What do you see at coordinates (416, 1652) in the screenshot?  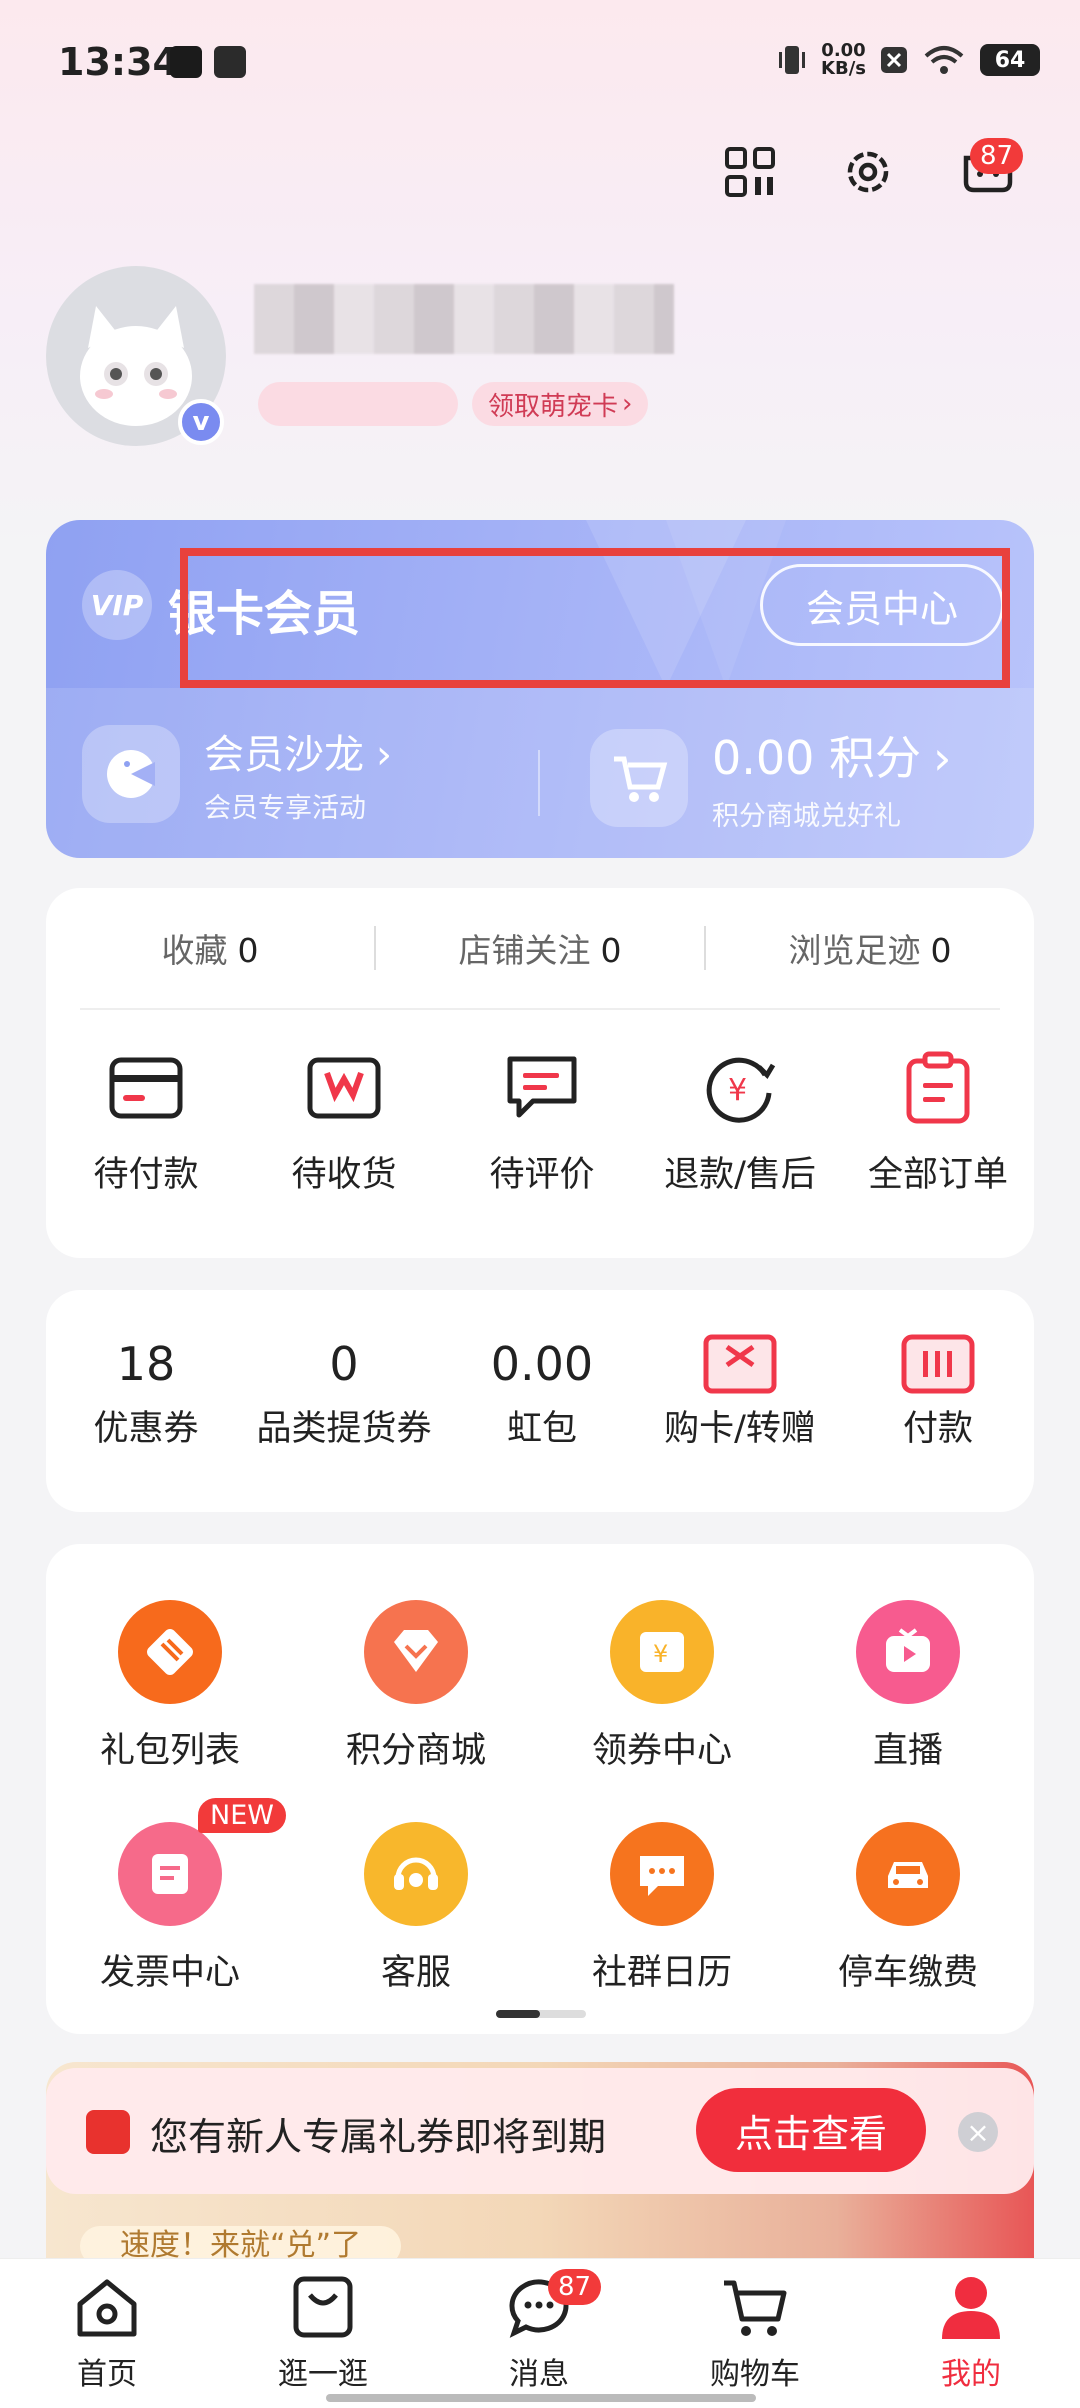 I see `diamond-icon` at bounding box center [416, 1652].